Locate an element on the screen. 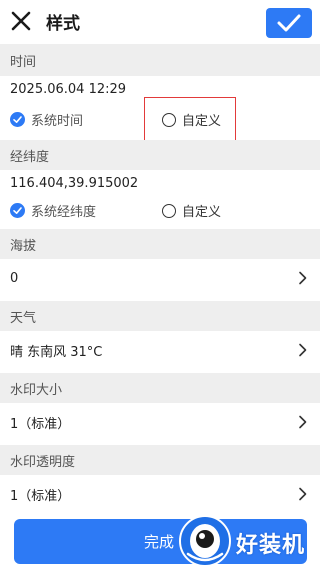  weather-value: 晴 东南风 31°C is located at coordinates (56, 352).